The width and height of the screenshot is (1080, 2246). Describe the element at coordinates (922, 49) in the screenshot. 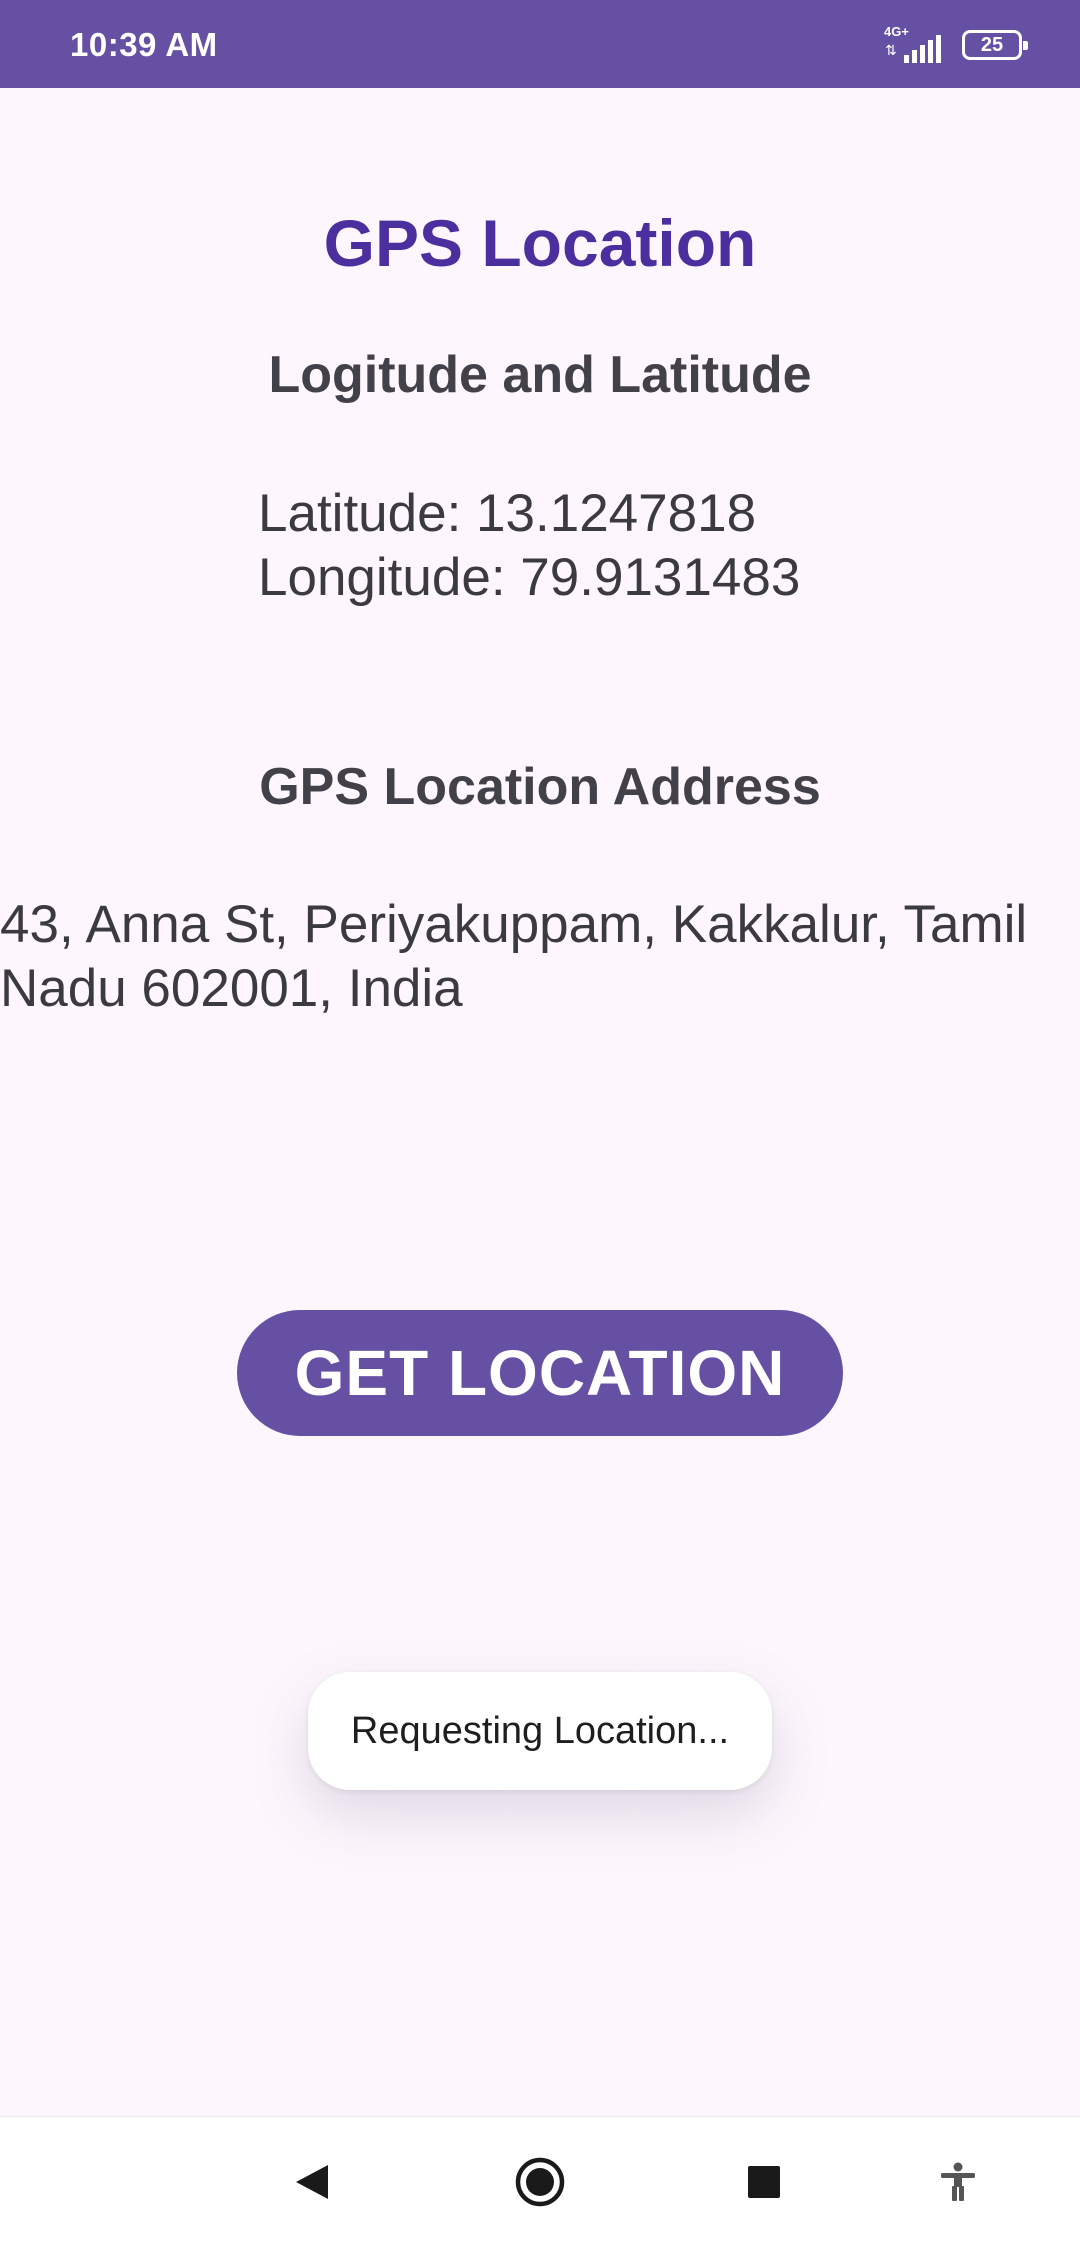

I see `signal-bars-icon` at that location.